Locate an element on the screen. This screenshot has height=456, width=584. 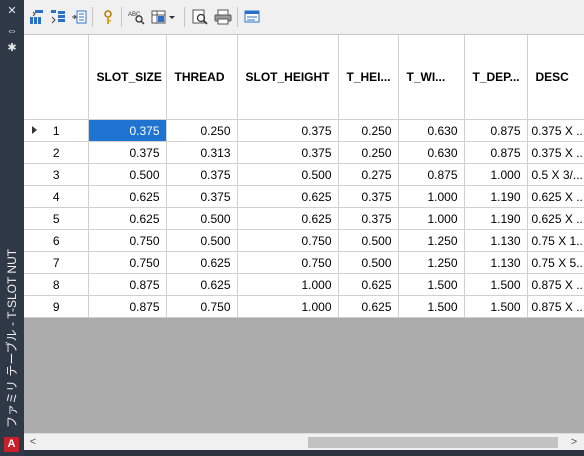
column-header: DESC is located at coordinates (555, 77).